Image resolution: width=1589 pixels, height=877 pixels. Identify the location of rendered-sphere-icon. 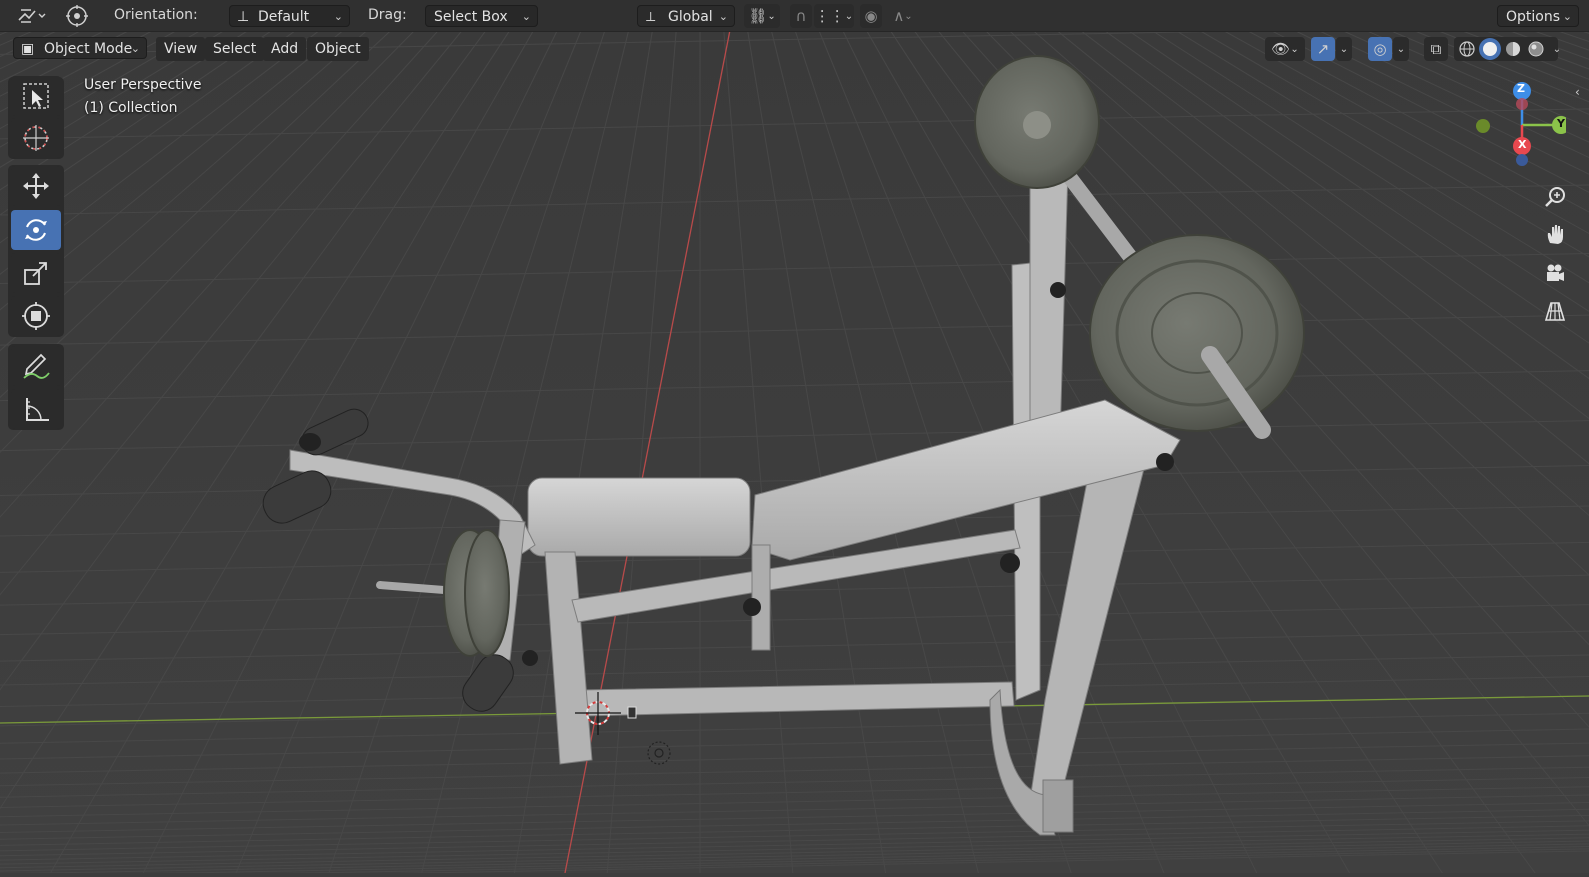
(1536, 49).